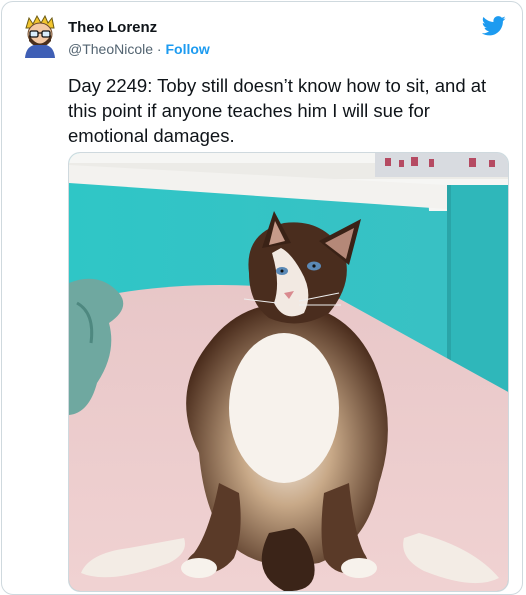 Image resolution: width=526 pixels, height=595 pixels. What do you see at coordinates (112, 27) in the screenshot?
I see `author-name: Theo Lorenz` at bounding box center [112, 27].